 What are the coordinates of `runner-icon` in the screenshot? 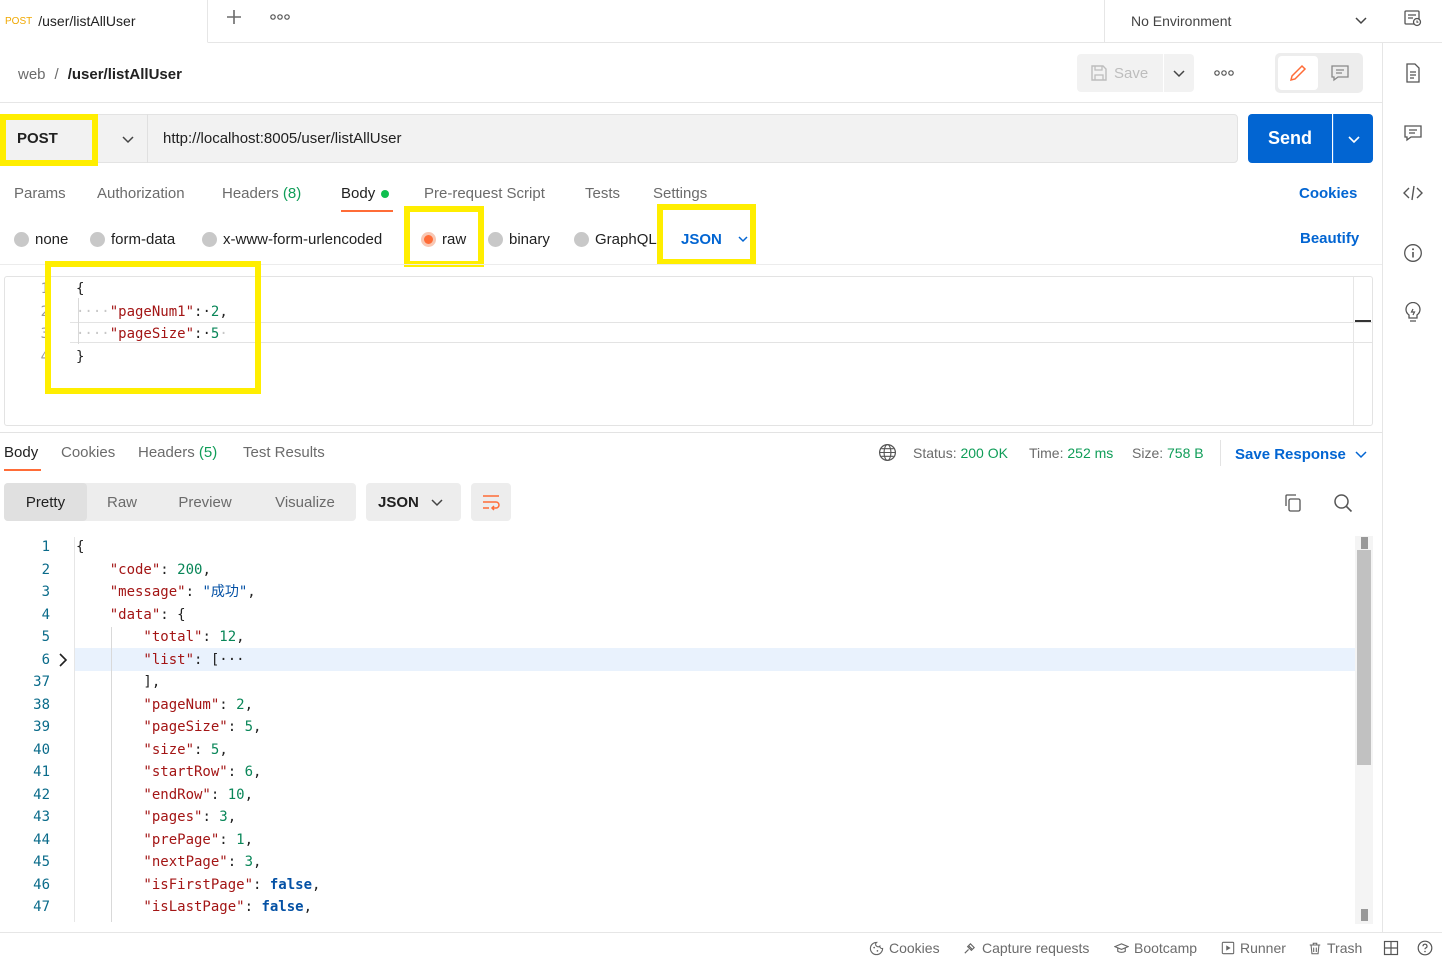 It's located at (1228, 948).